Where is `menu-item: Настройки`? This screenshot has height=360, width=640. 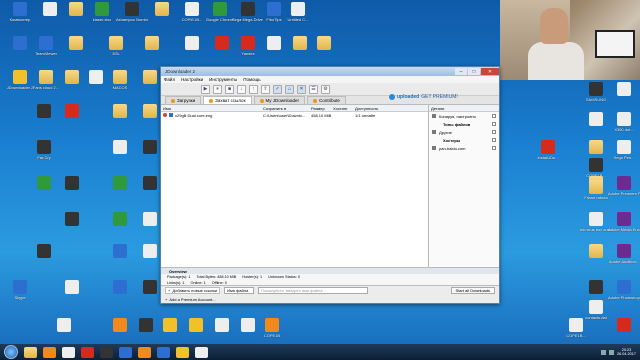 menu-item: Настройки is located at coordinates (192, 79).